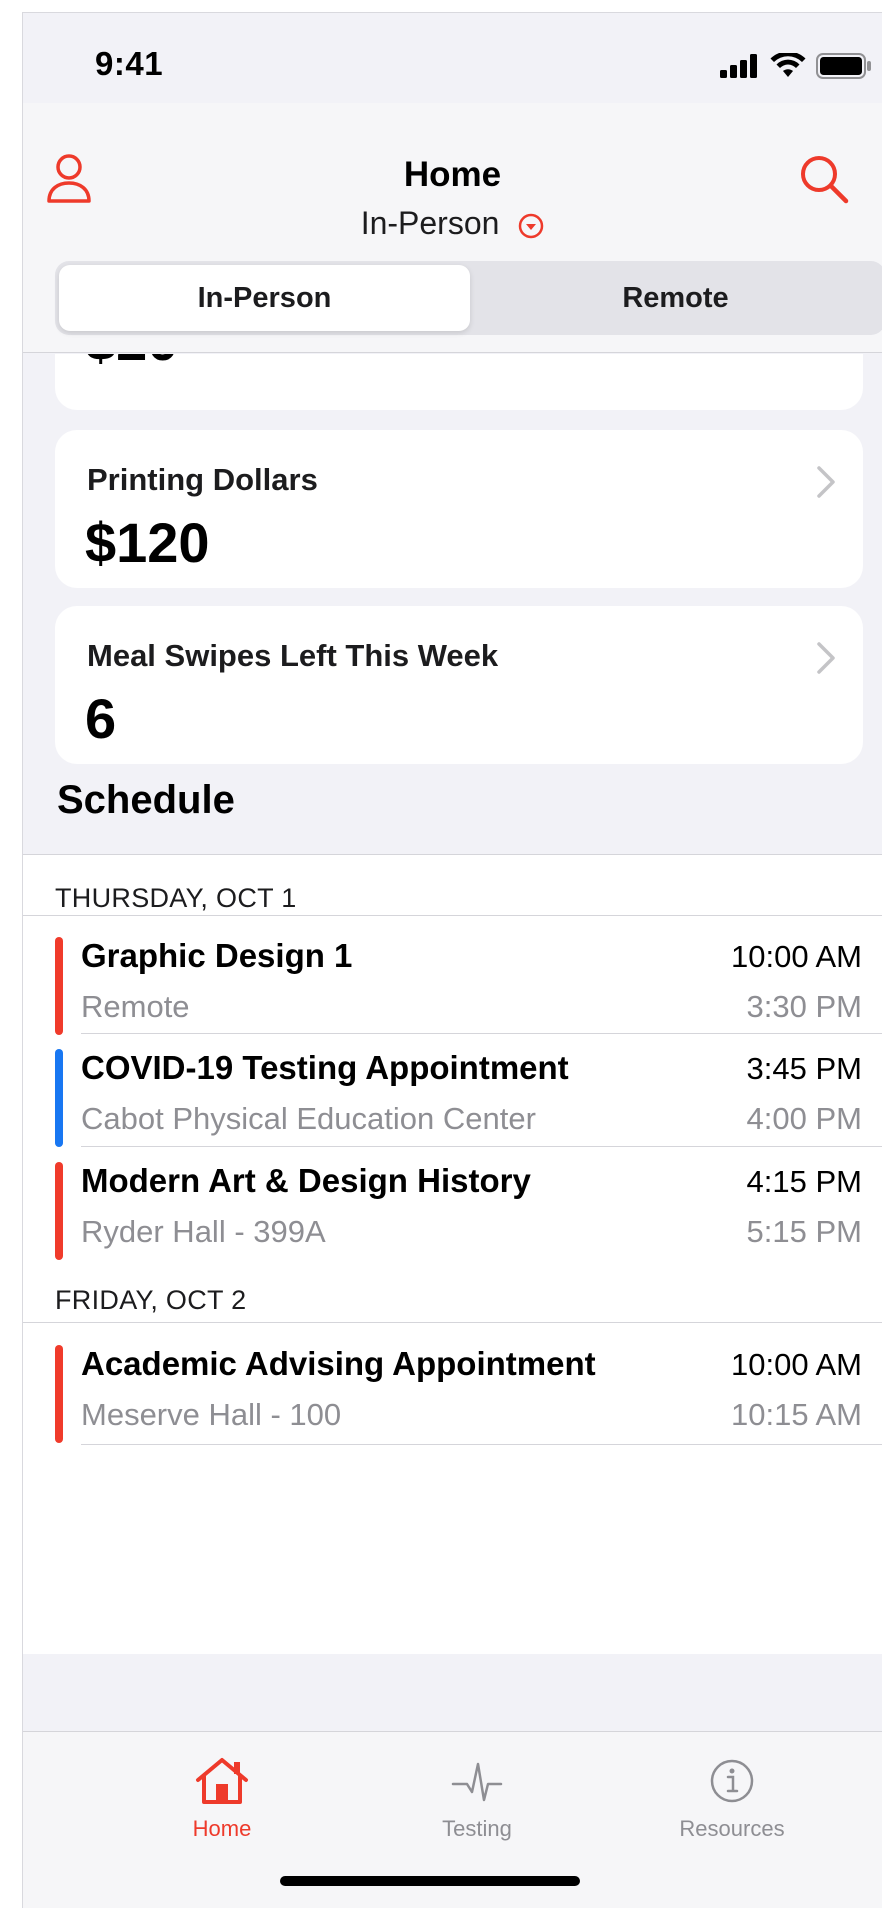 This screenshot has height=1908, width=882. Describe the element at coordinates (477, 1828) in the screenshot. I see `tab-label: Testing` at that location.